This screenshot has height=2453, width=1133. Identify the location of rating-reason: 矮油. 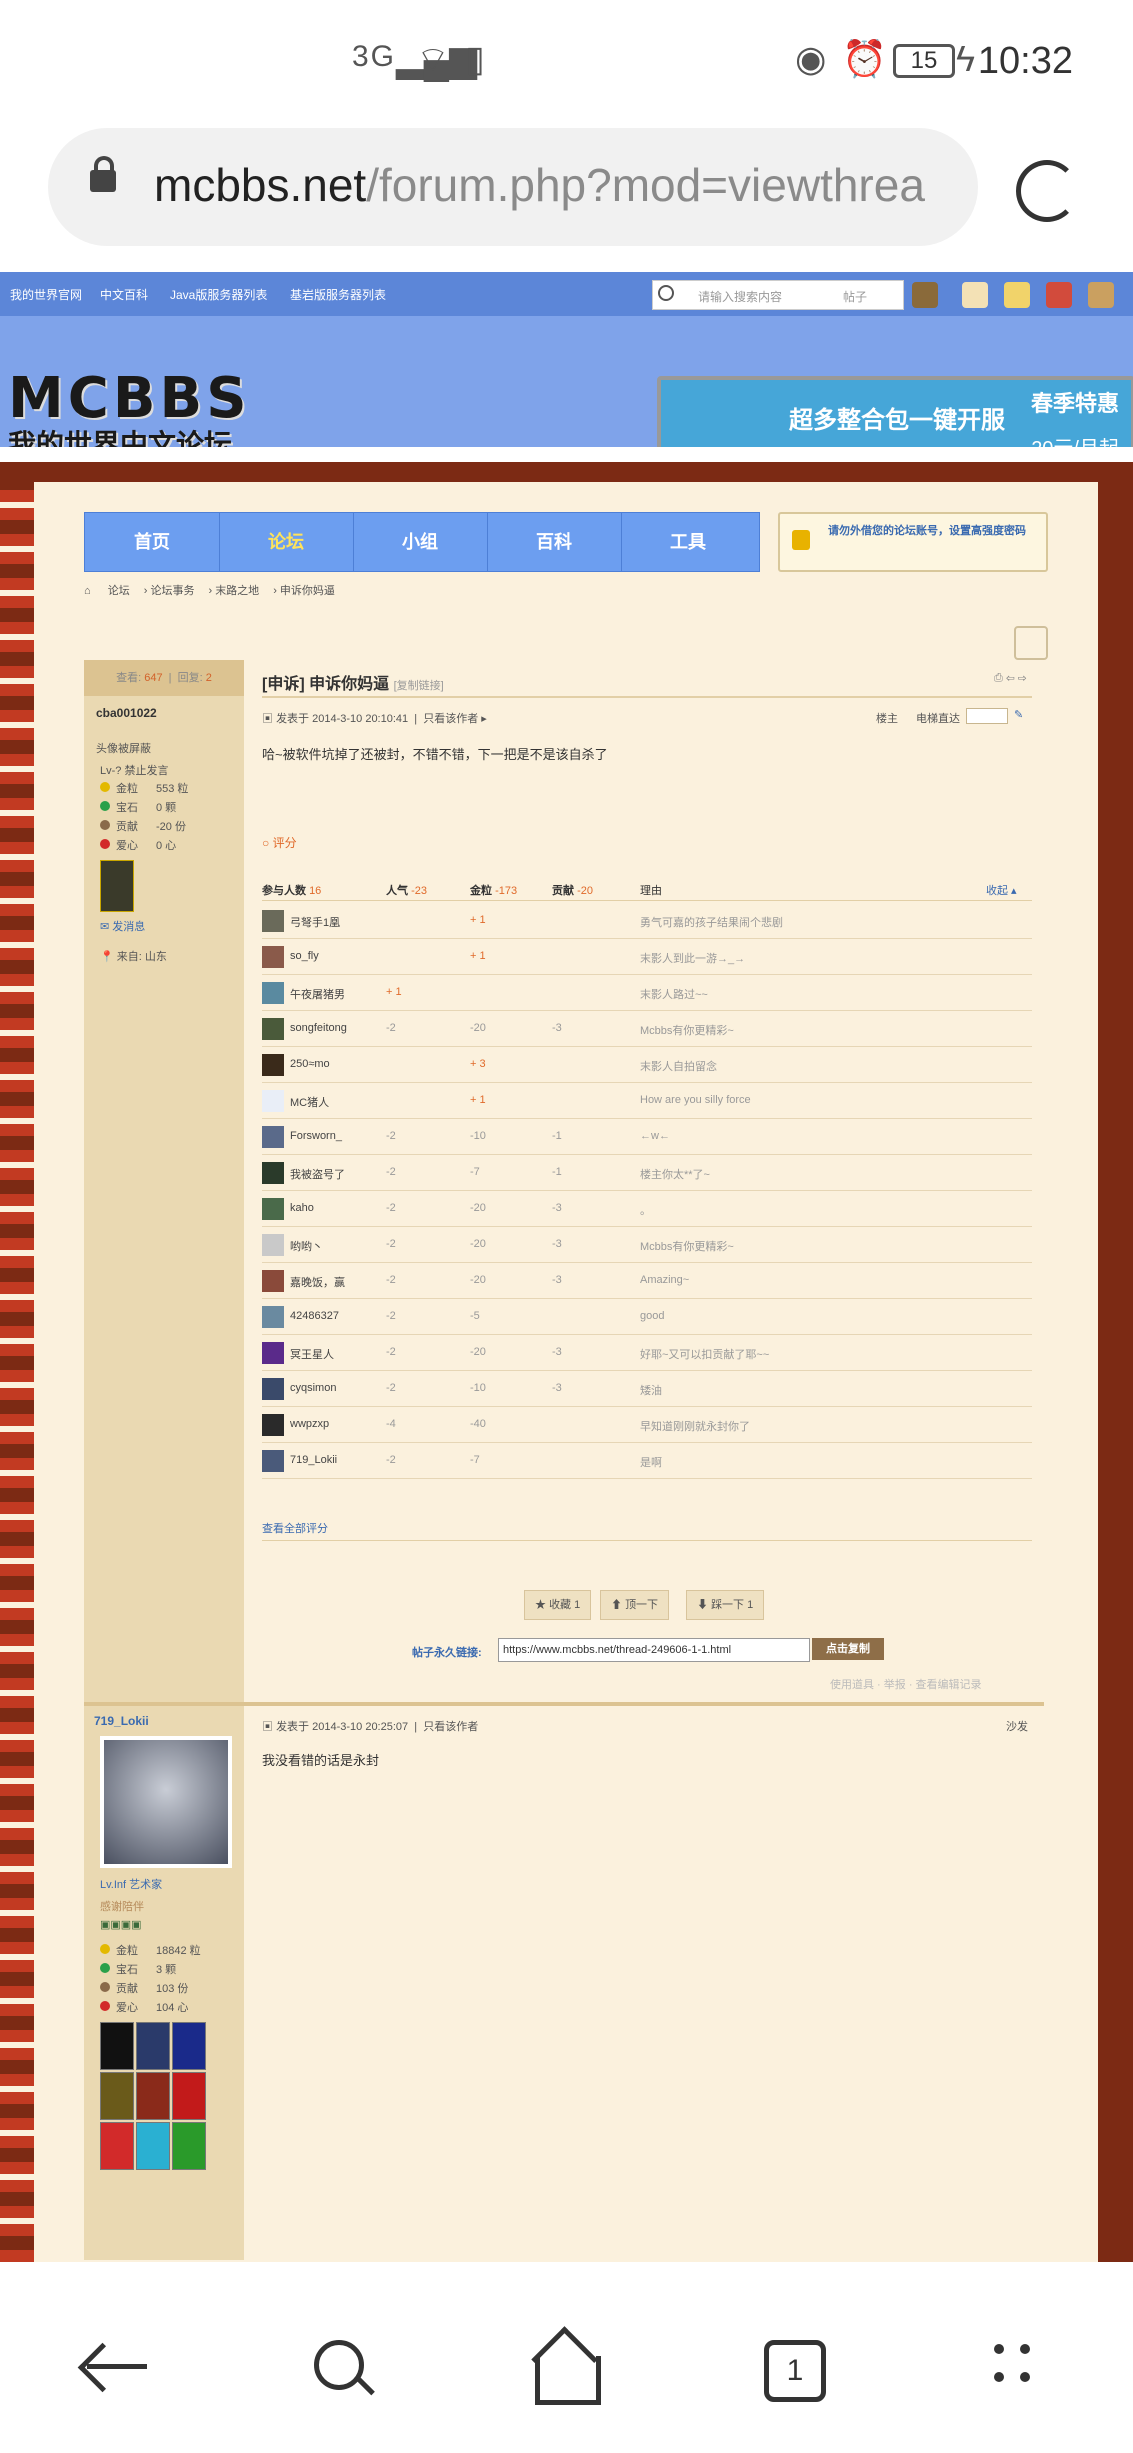
(651, 1391).